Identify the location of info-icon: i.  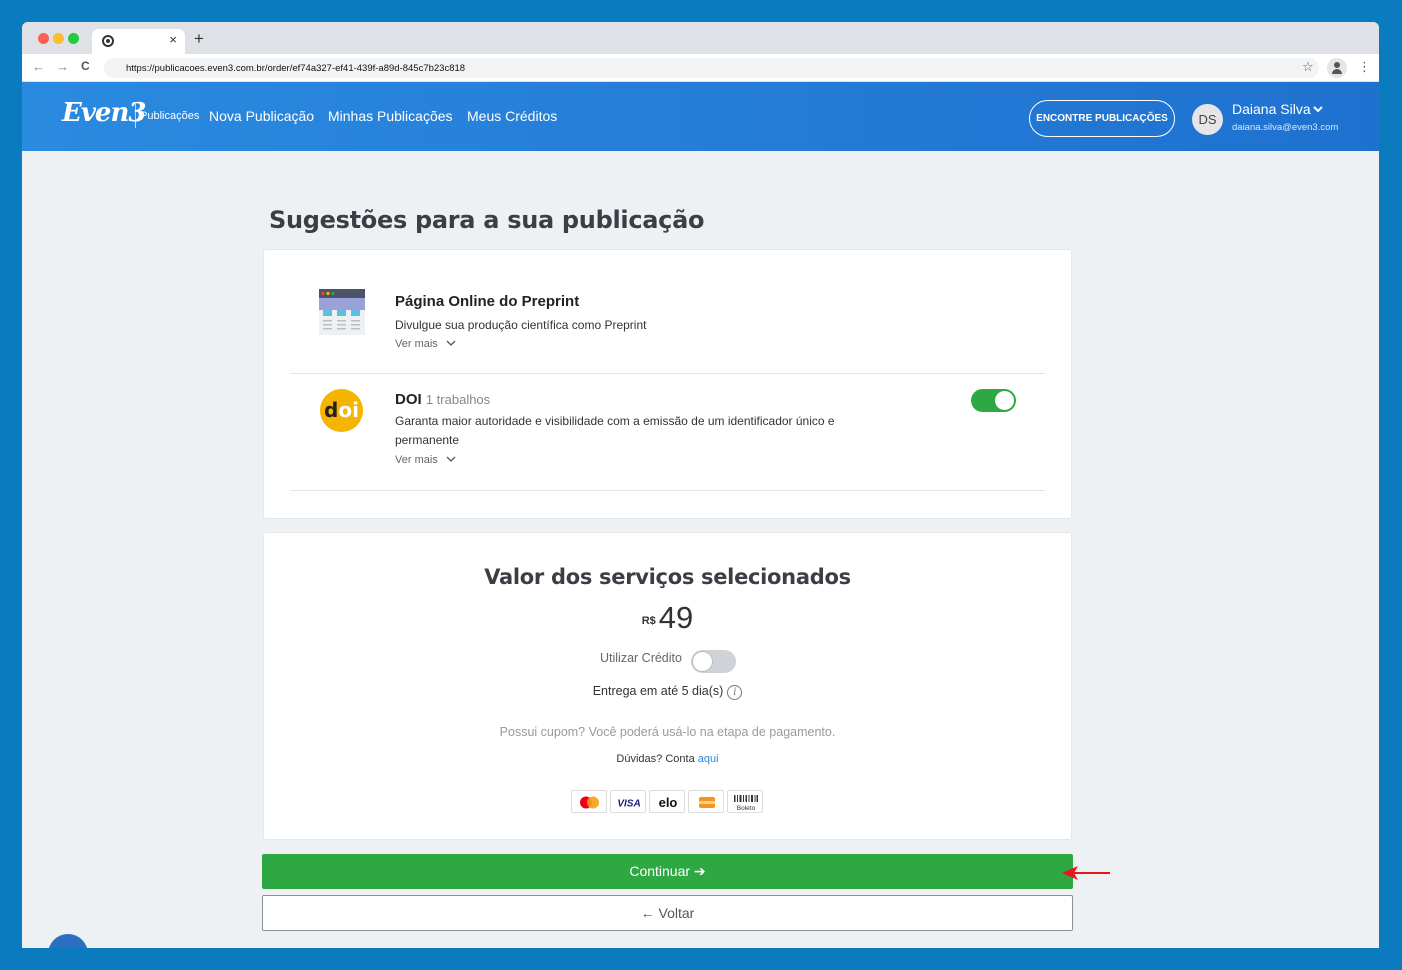
(735, 692).